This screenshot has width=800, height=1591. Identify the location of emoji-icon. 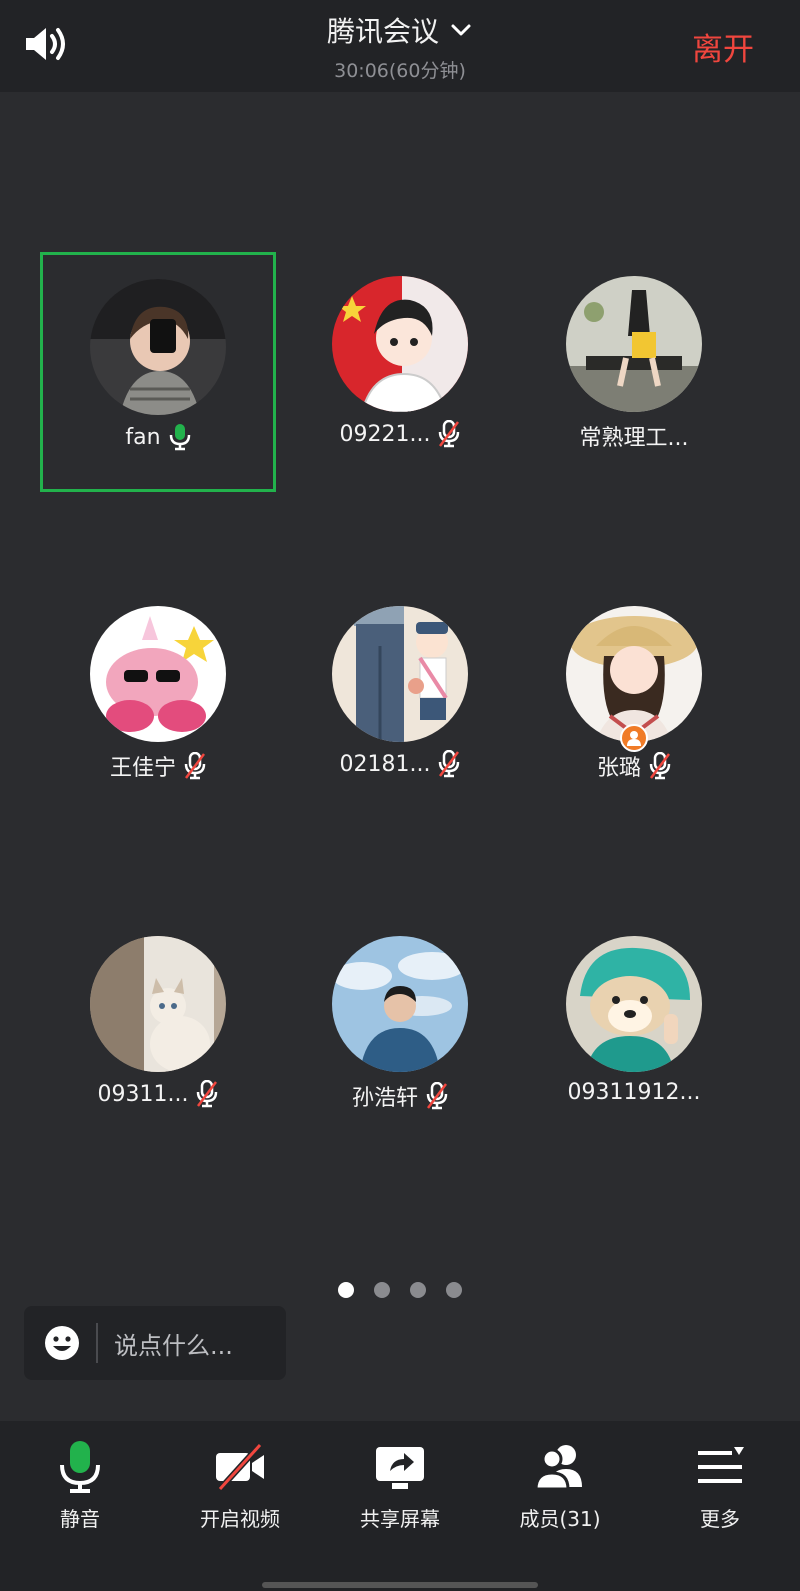
(62, 1343).